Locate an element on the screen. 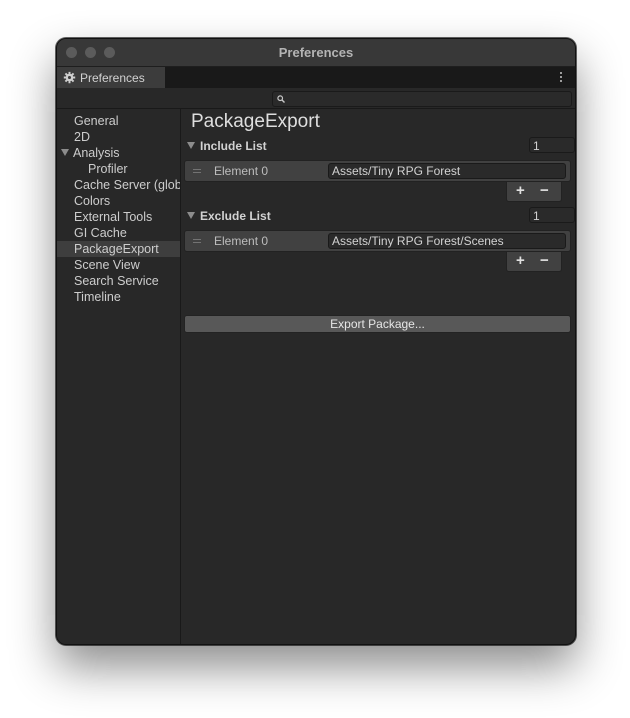 The image size is (630, 718). window-title: Preferences is located at coordinates (316, 52).